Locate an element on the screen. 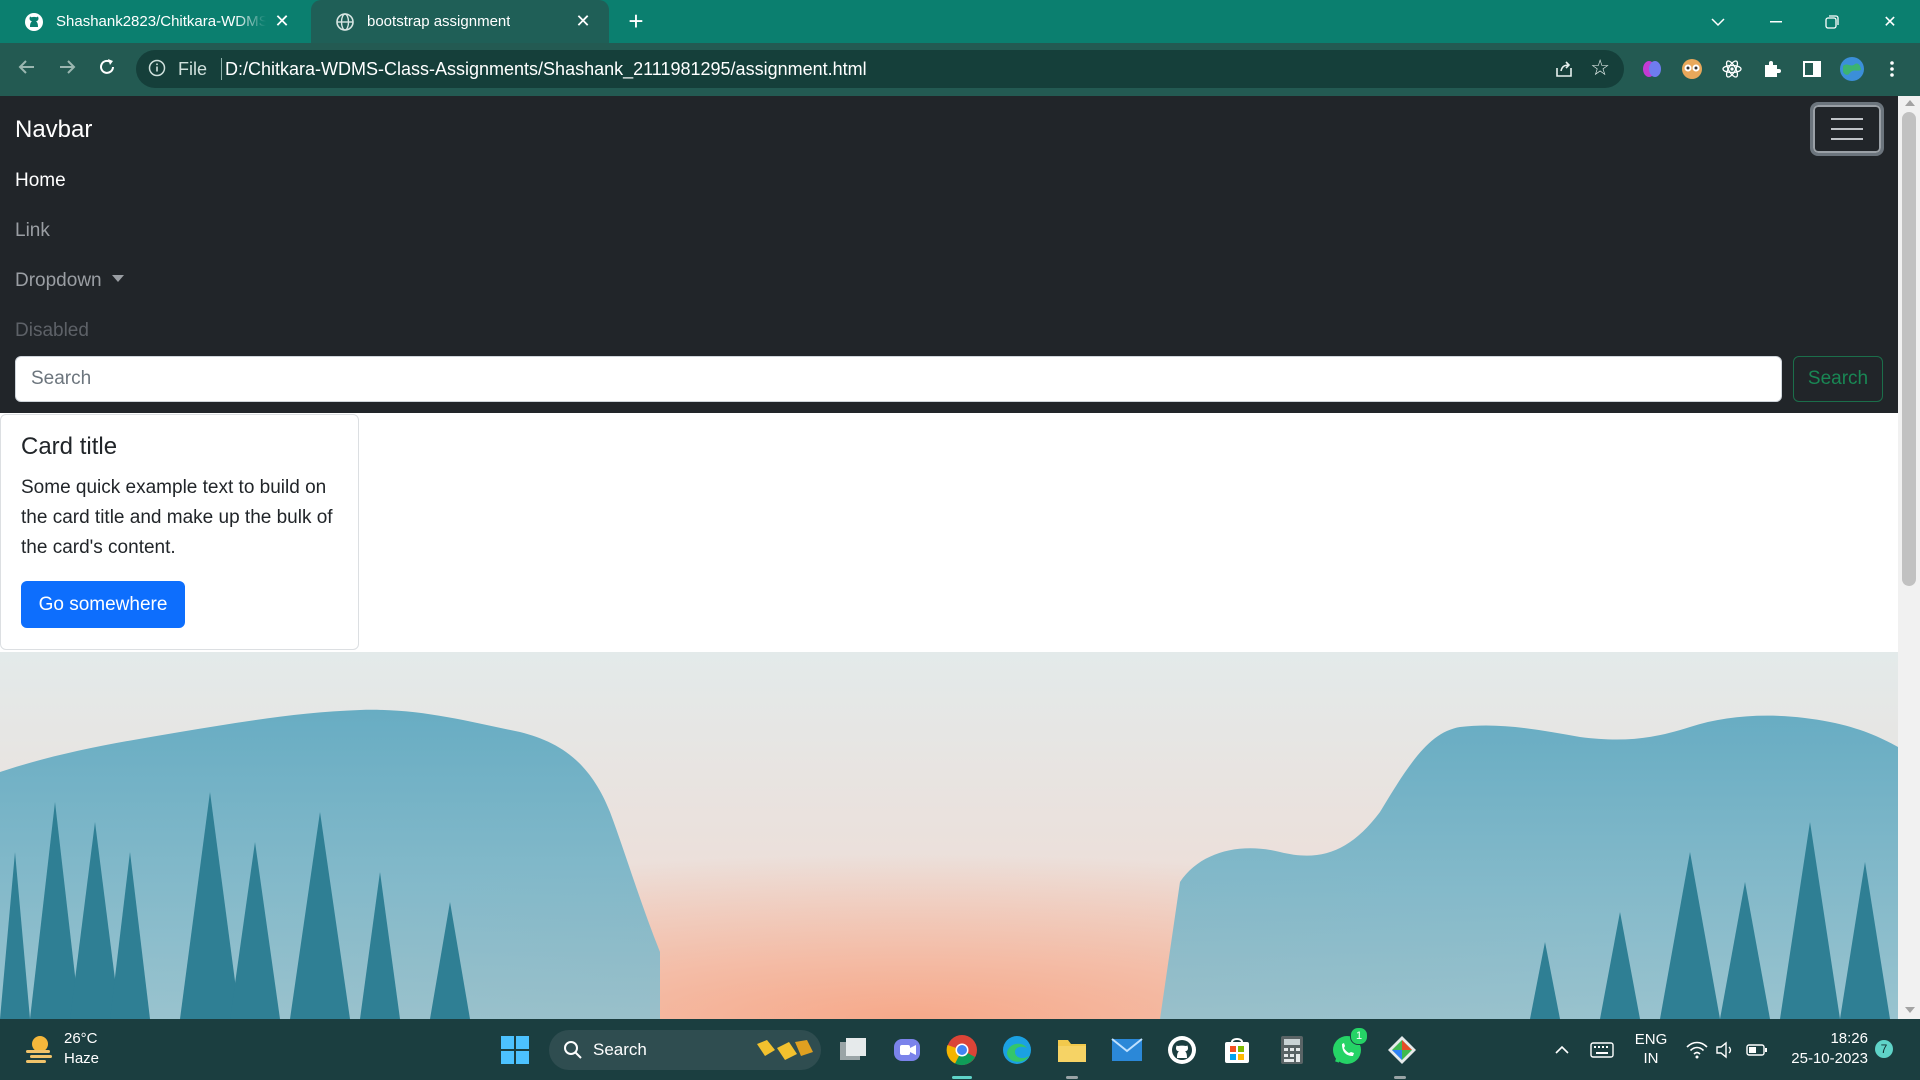  weather-haze-icon is located at coordinates (39, 1049).